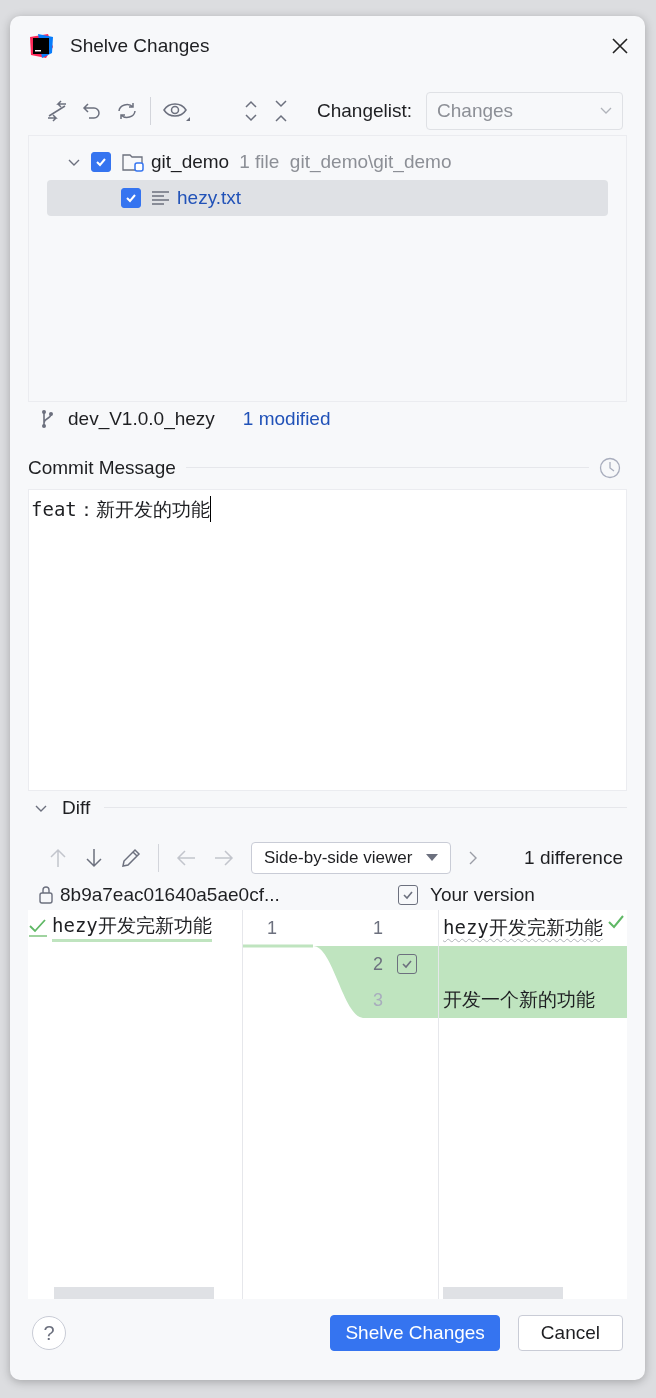 Image resolution: width=656 pixels, height=1398 pixels. I want to click on window-title: Shelve Changes, so click(140, 45).